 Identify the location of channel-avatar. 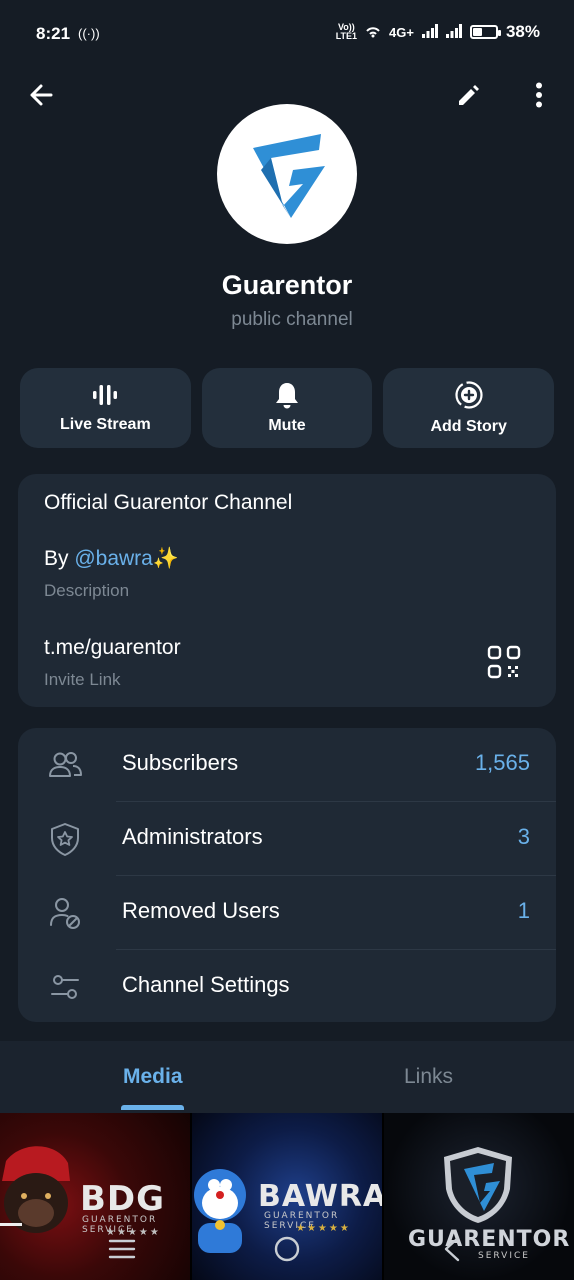
(287, 174).